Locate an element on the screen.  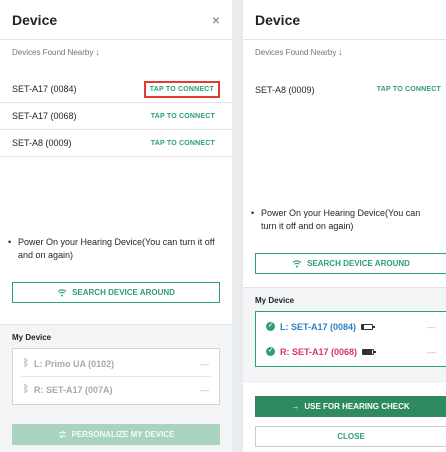
close-icon: × is located at coordinates (216, 20).